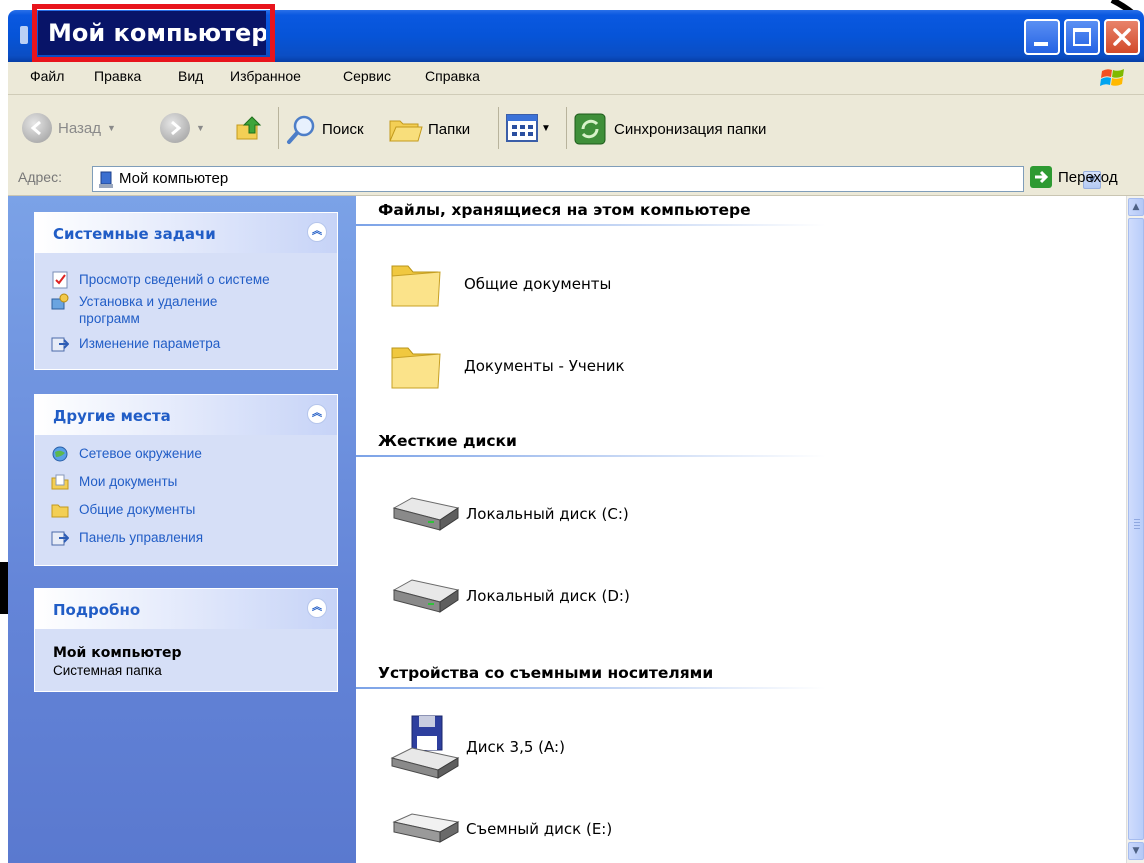 This screenshot has height=863, width=1144. I want to click on item-local-disk-c: Локальный диск (C:), so click(508, 514).